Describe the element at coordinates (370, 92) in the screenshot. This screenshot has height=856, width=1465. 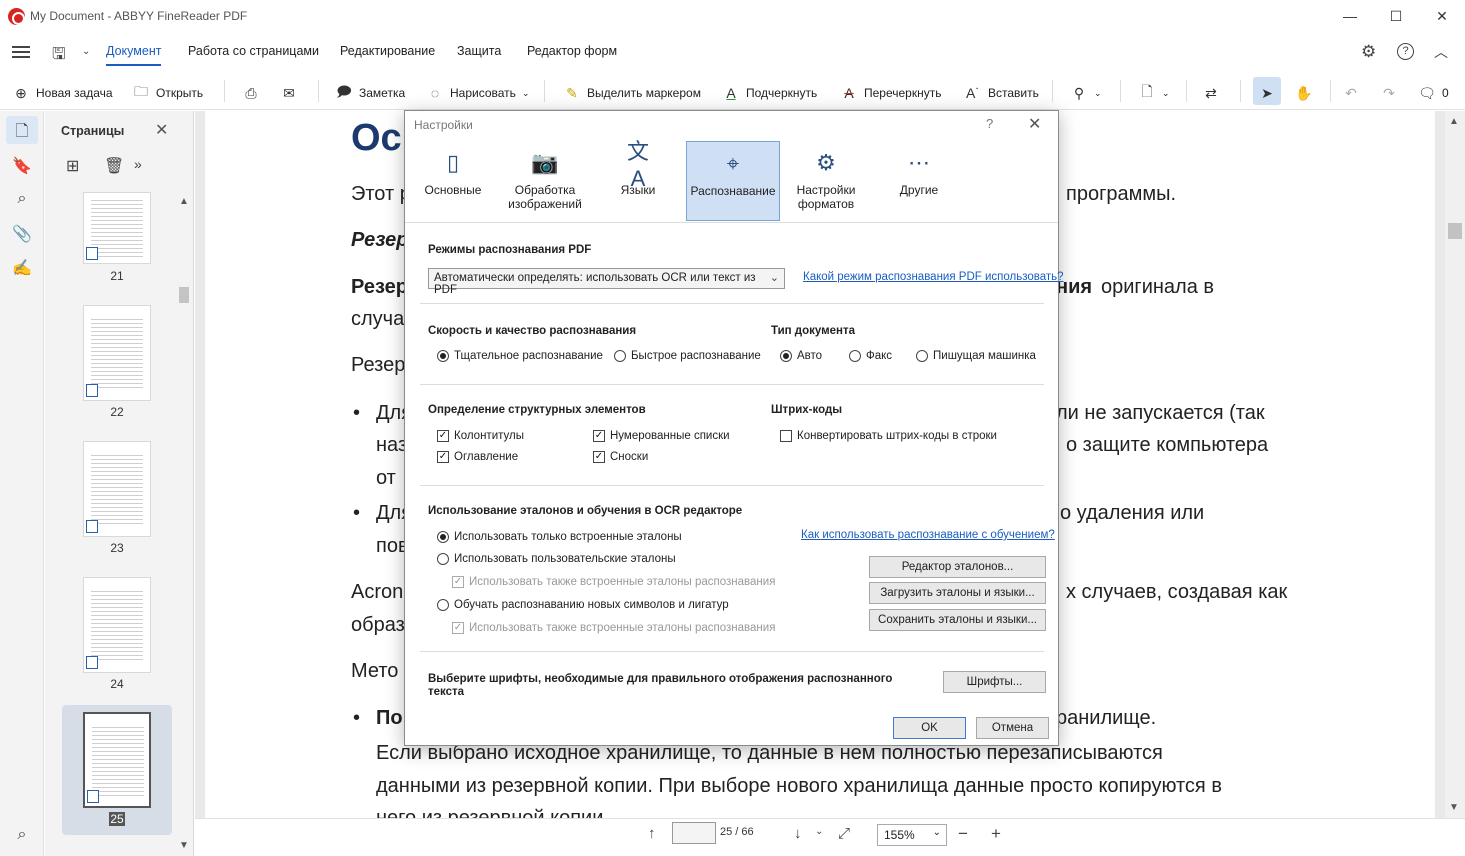
I see `note-button: 🗩 Заметка` at that location.